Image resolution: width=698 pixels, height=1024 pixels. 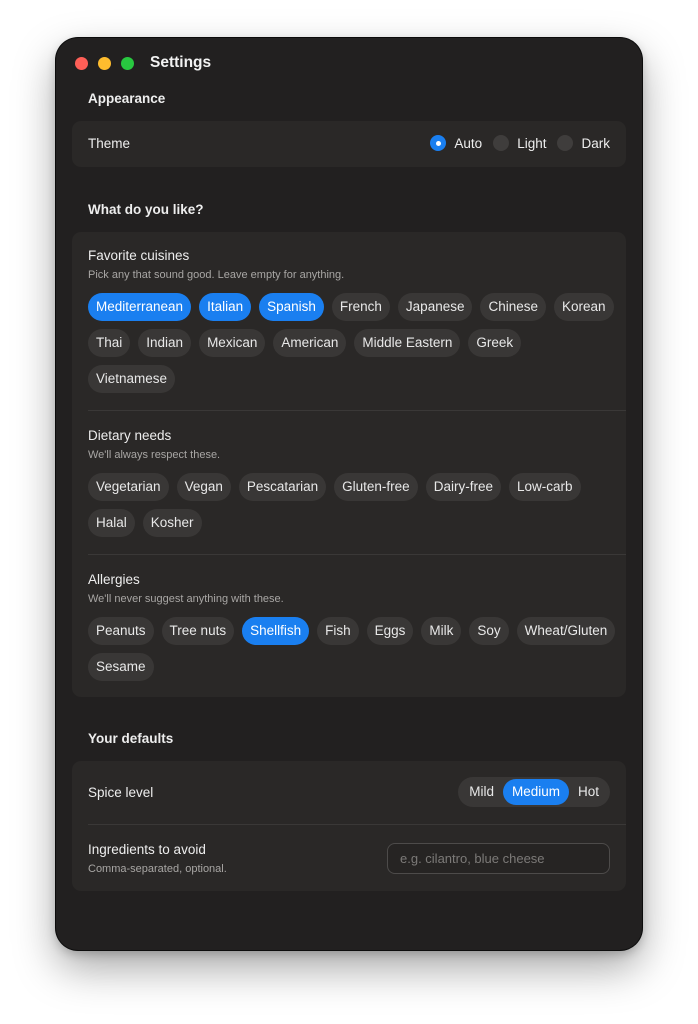 What do you see at coordinates (121, 667) in the screenshot?
I see `allergy-chip-sesame: Sesame` at bounding box center [121, 667].